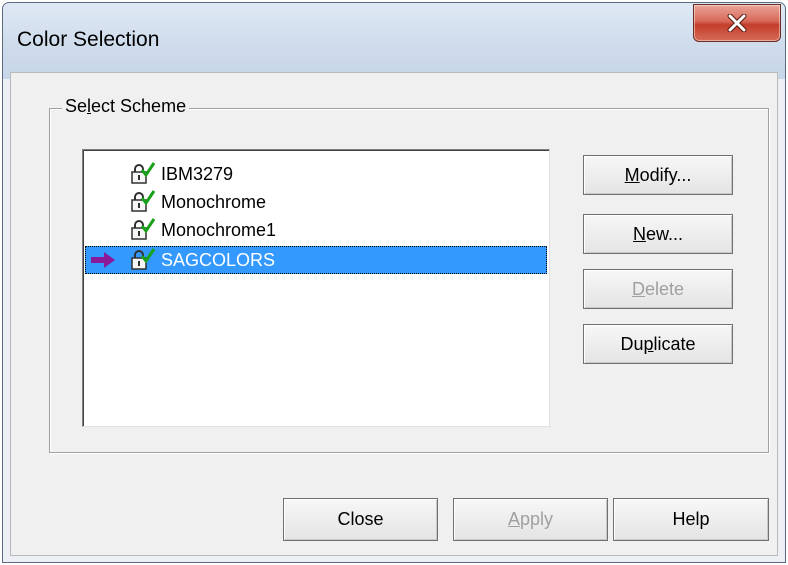  Describe the element at coordinates (214, 201) in the screenshot. I see `list-item-label: Monochrome` at that location.